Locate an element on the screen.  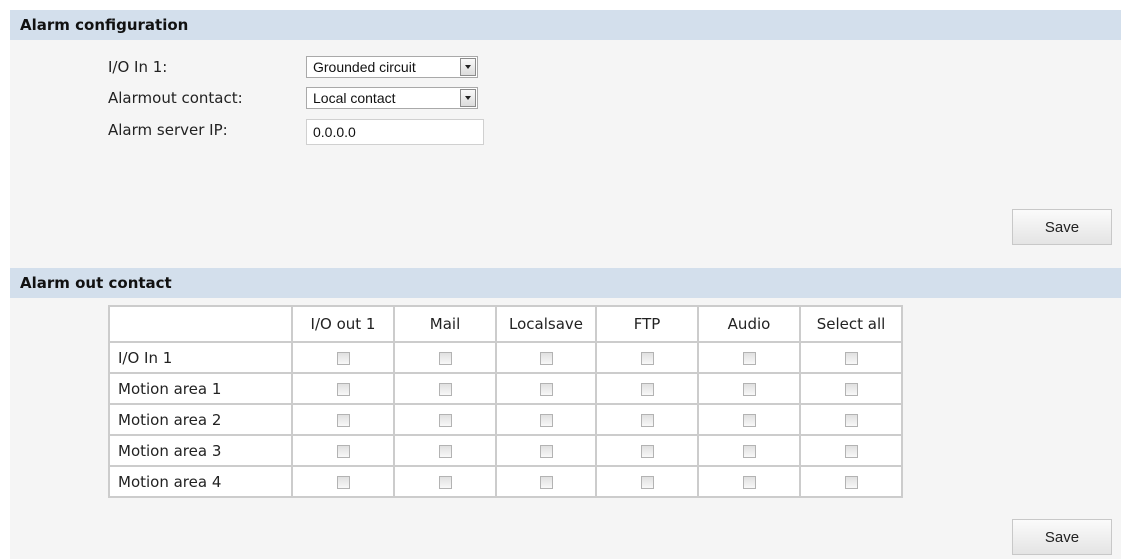
io-in-1-io-out-1-checkbox is located at coordinates (343, 358).